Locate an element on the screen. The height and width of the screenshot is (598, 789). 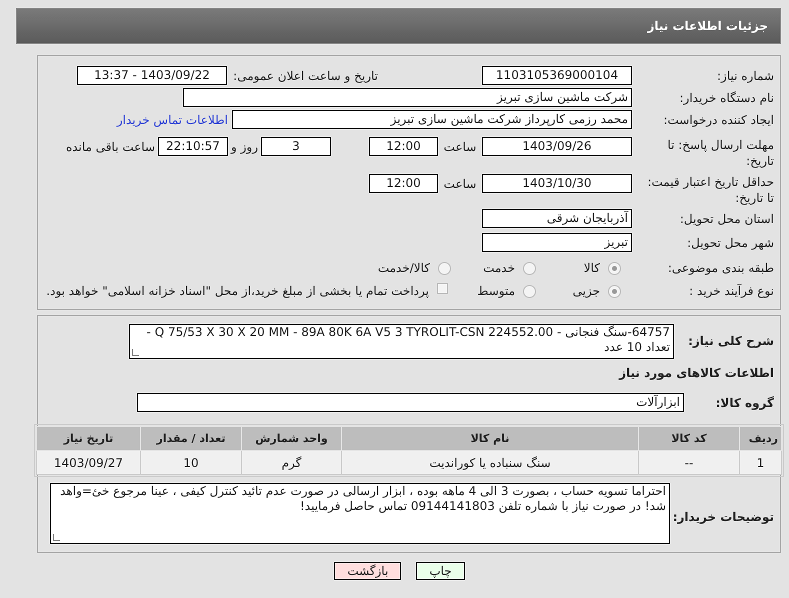
field-label: روز و is located at coordinates (244, 147).